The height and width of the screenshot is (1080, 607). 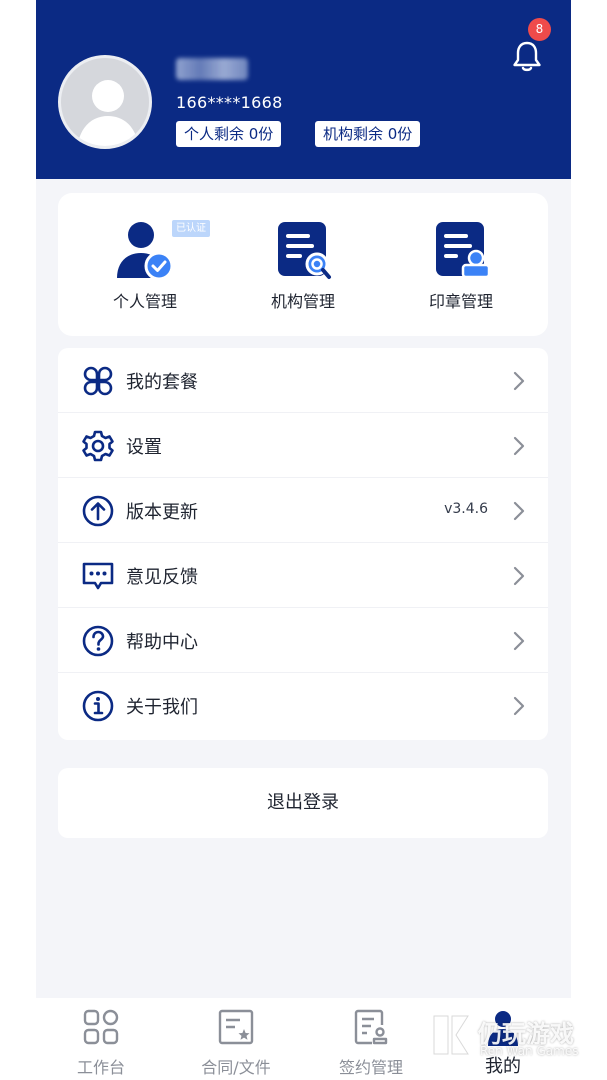 What do you see at coordinates (145, 251) in the screenshot?
I see `person-check-icon` at bounding box center [145, 251].